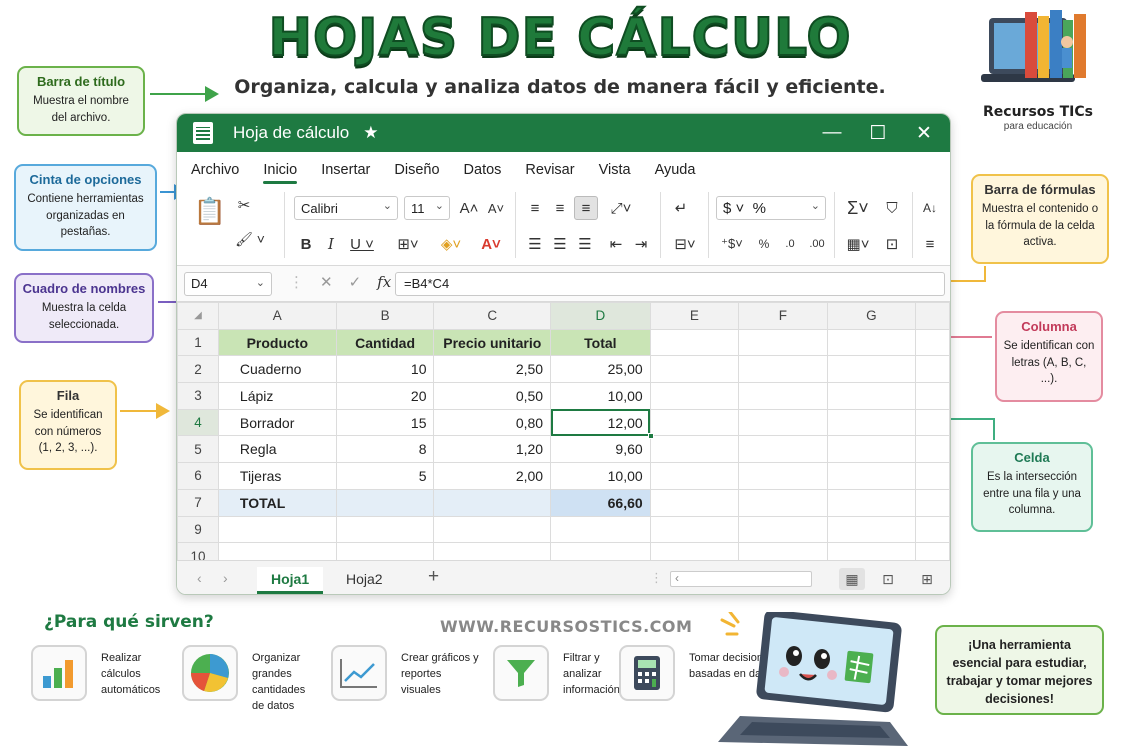 This screenshot has width=1125, height=750. I want to click on align-center-icon: ☰, so click(560, 244).